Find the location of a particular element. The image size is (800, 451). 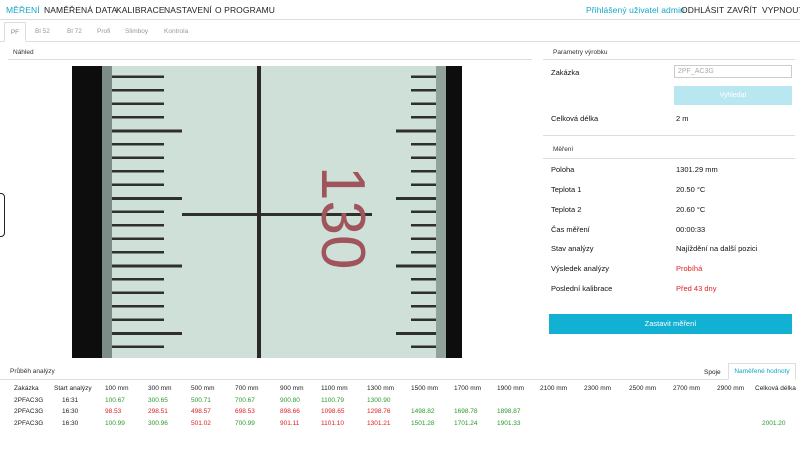

table-cell: 500.71 is located at coordinates (201, 400).